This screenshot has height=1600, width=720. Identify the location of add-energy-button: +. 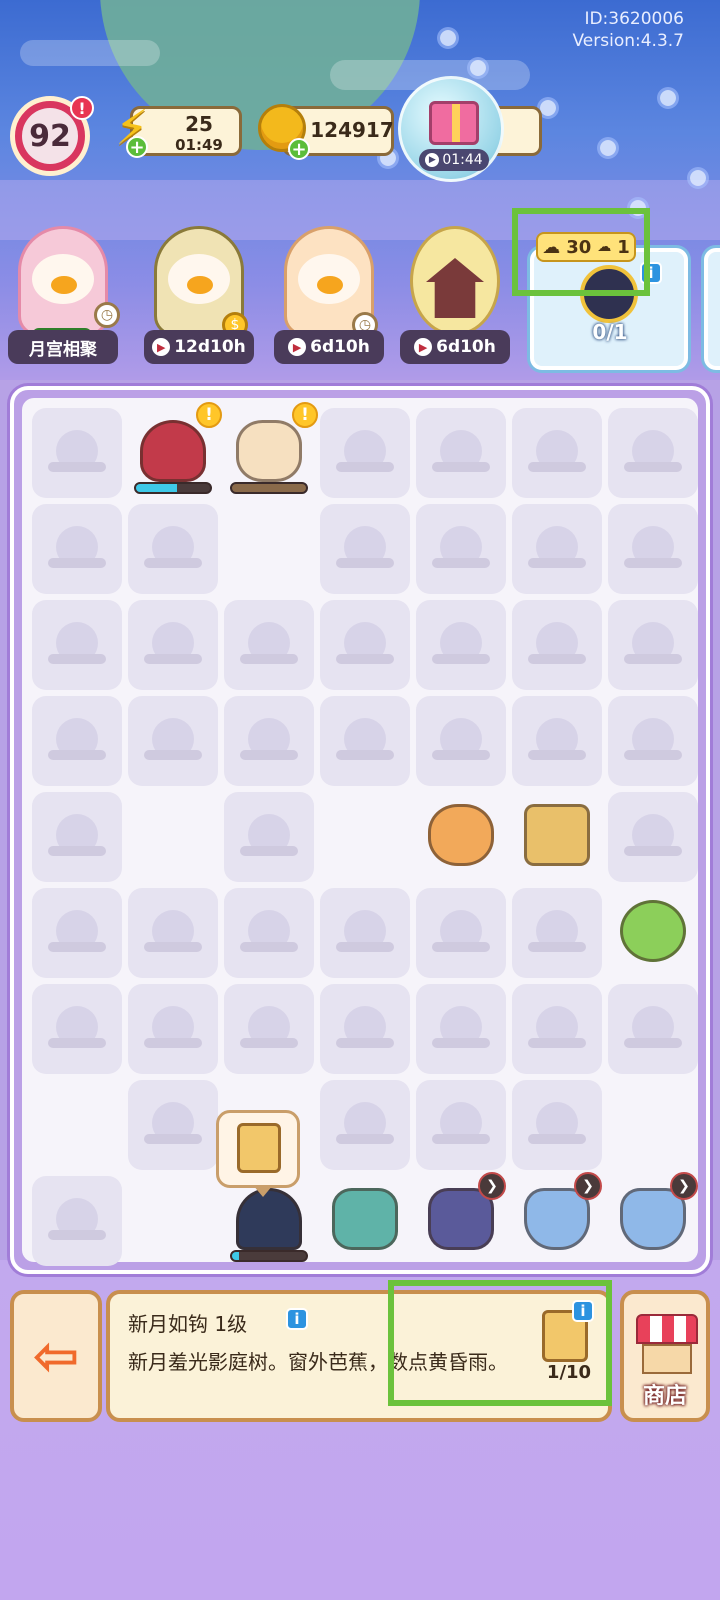
(137, 147).